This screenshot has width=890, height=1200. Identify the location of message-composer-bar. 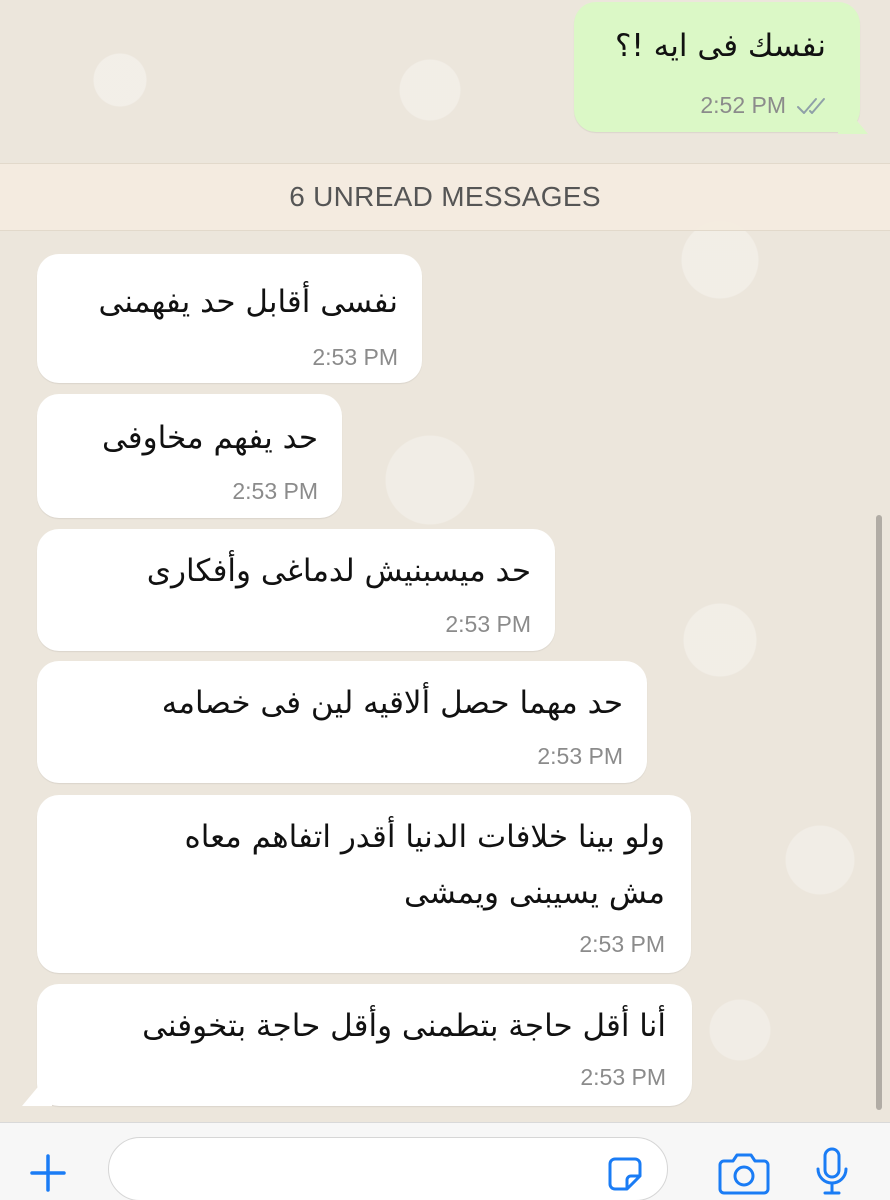
(445, 1161).